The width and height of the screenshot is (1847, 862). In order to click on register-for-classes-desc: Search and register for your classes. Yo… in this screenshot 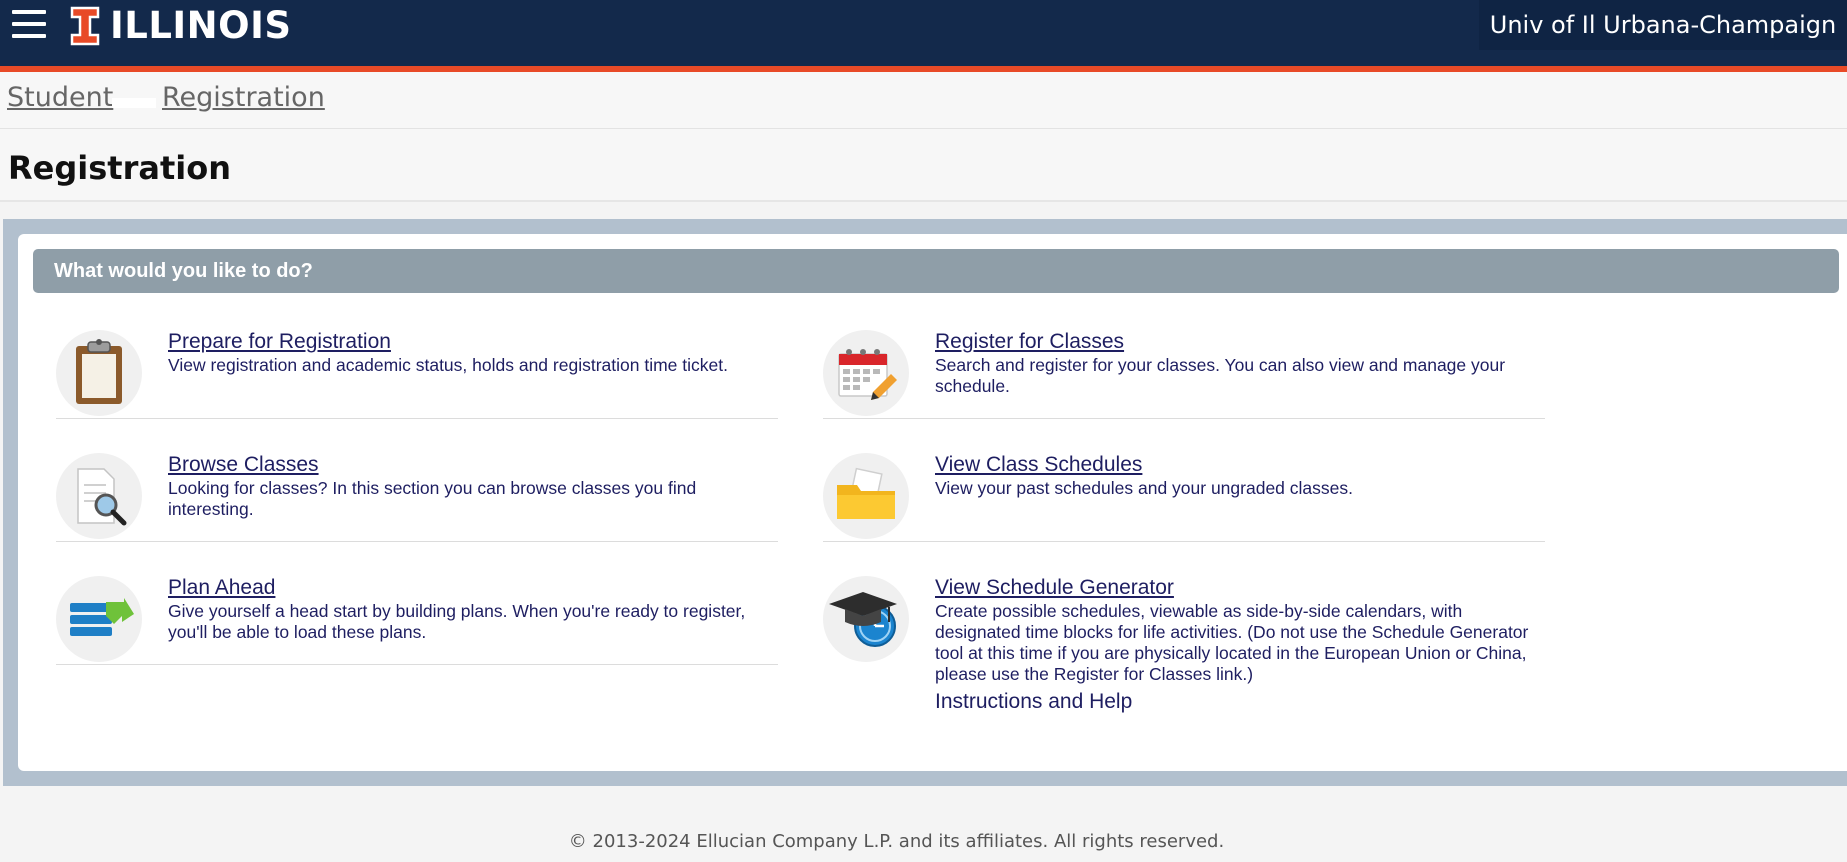, I will do `click(1220, 375)`.